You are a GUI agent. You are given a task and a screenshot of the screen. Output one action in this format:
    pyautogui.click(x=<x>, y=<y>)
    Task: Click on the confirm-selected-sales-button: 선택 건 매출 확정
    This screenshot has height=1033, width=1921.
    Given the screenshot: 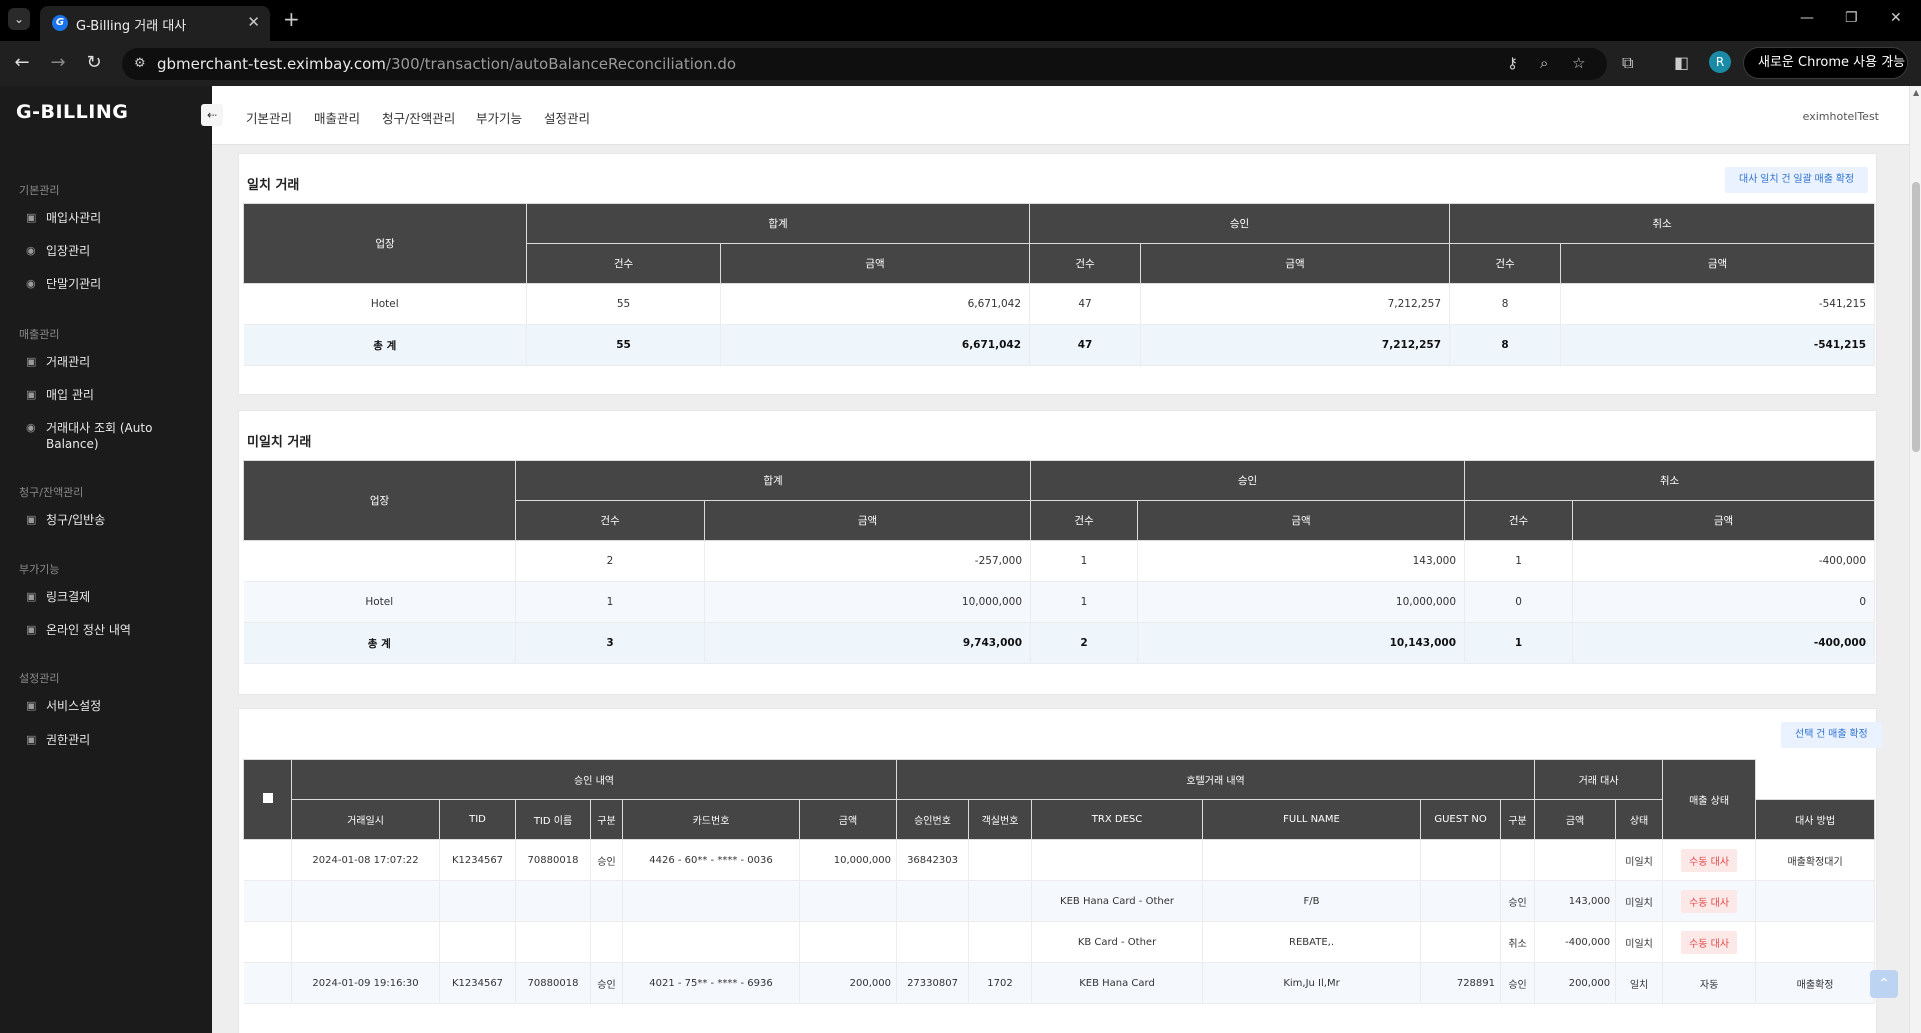 What is the action you would take?
    pyautogui.click(x=1831, y=735)
    